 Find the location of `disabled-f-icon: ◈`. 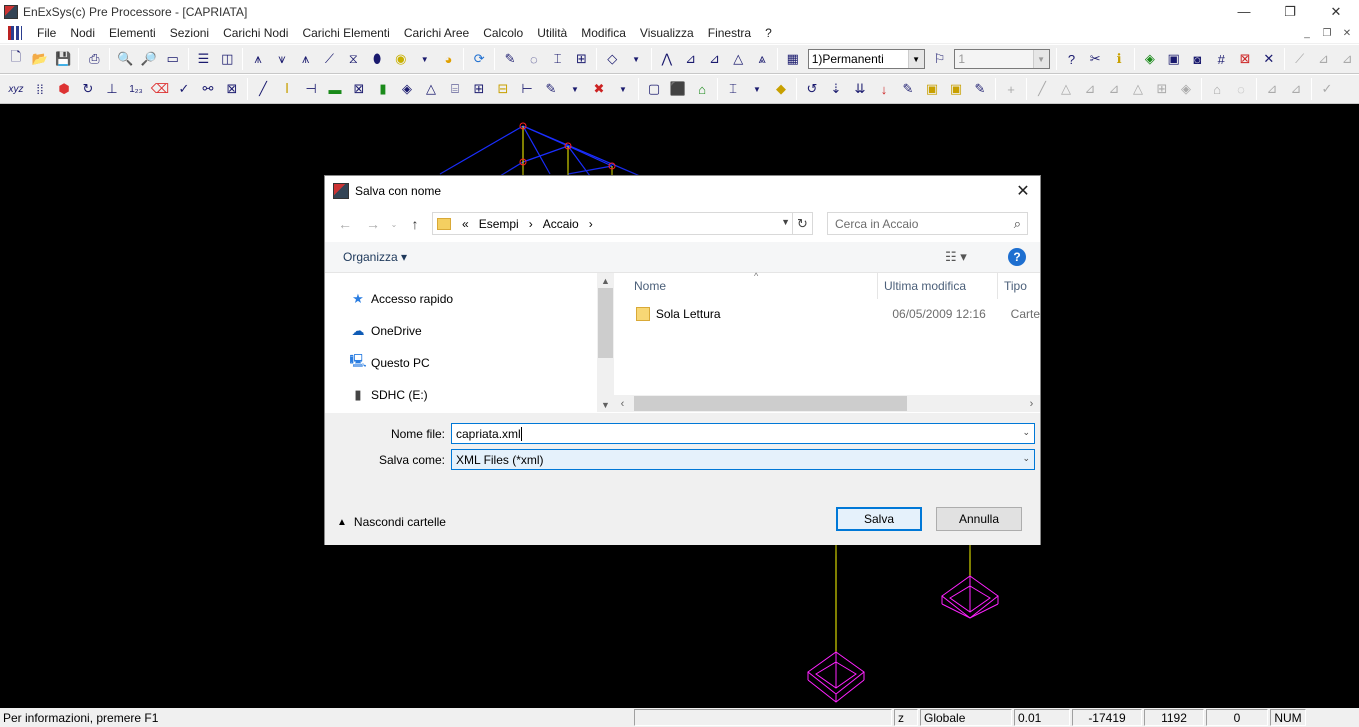

disabled-f-icon: ◈ is located at coordinates (1186, 89).